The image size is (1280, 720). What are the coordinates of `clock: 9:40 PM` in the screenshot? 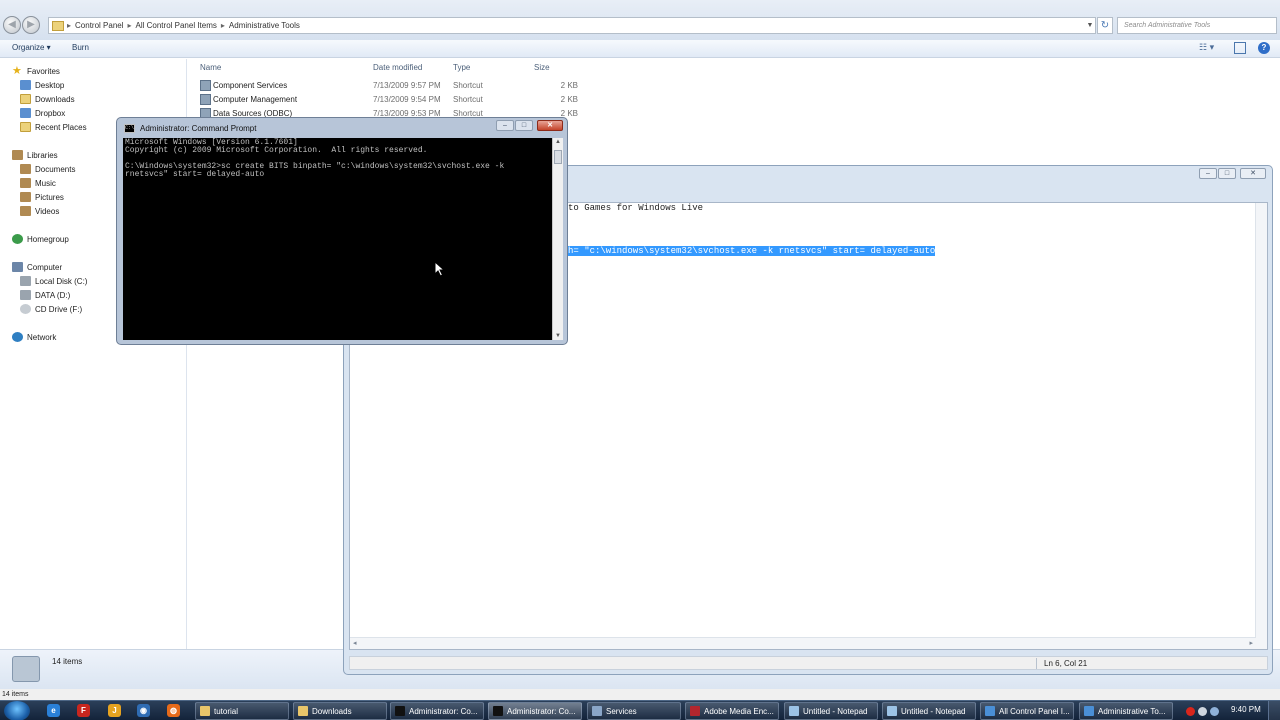 It's located at (1246, 709).